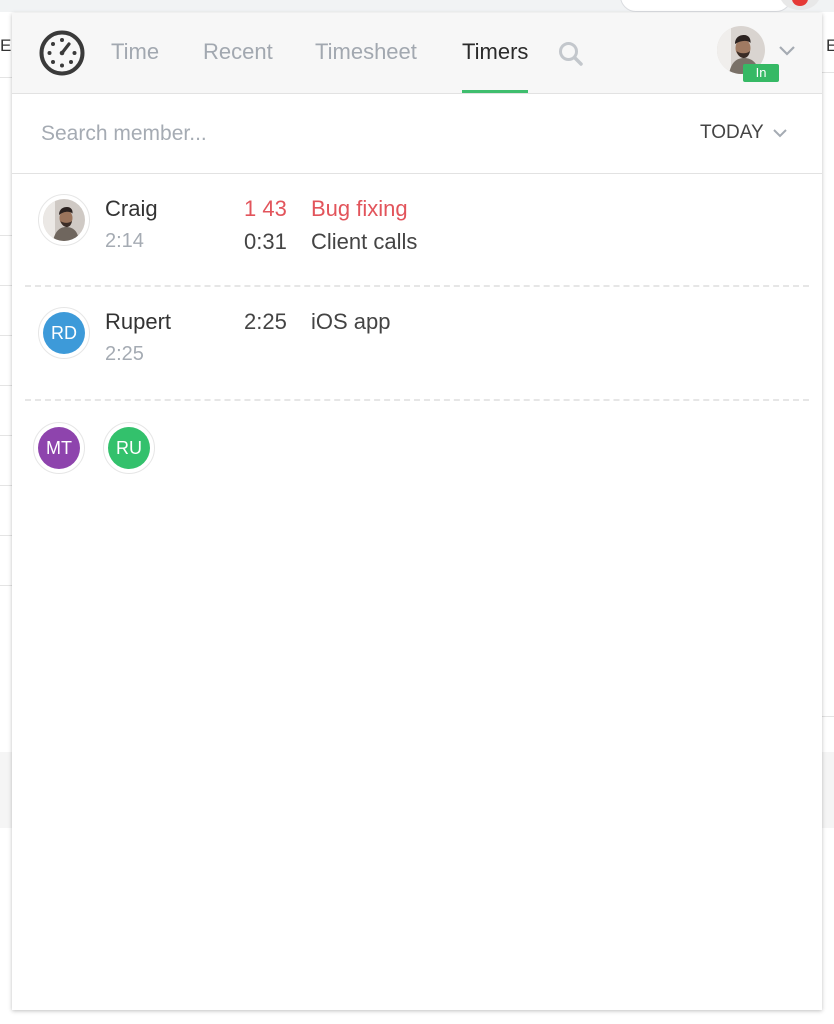 The height and width of the screenshot is (1024, 834). Describe the element at coordinates (761, 73) in the screenshot. I see `status-badge: In` at that location.